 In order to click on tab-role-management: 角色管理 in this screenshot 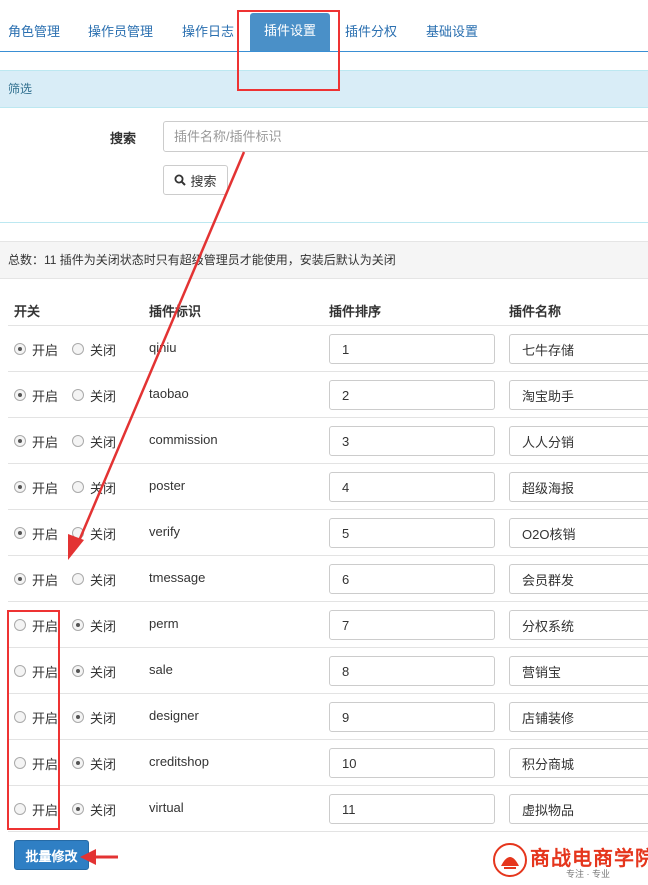, I will do `click(34, 33)`.